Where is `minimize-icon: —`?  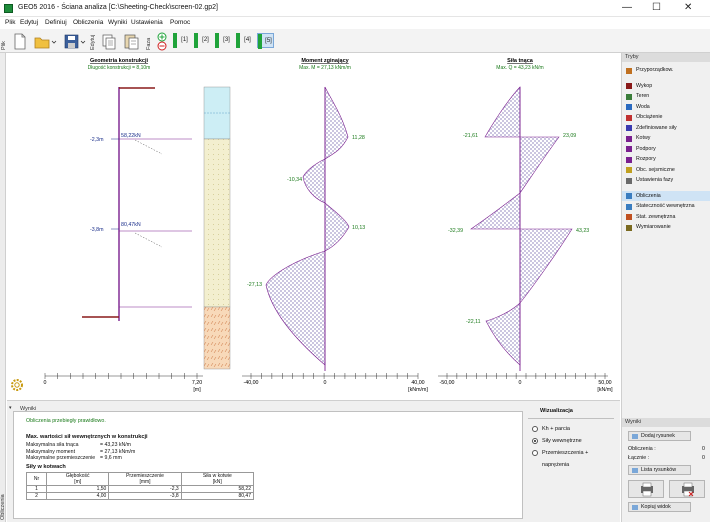 minimize-icon: — is located at coordinates (627, 7).